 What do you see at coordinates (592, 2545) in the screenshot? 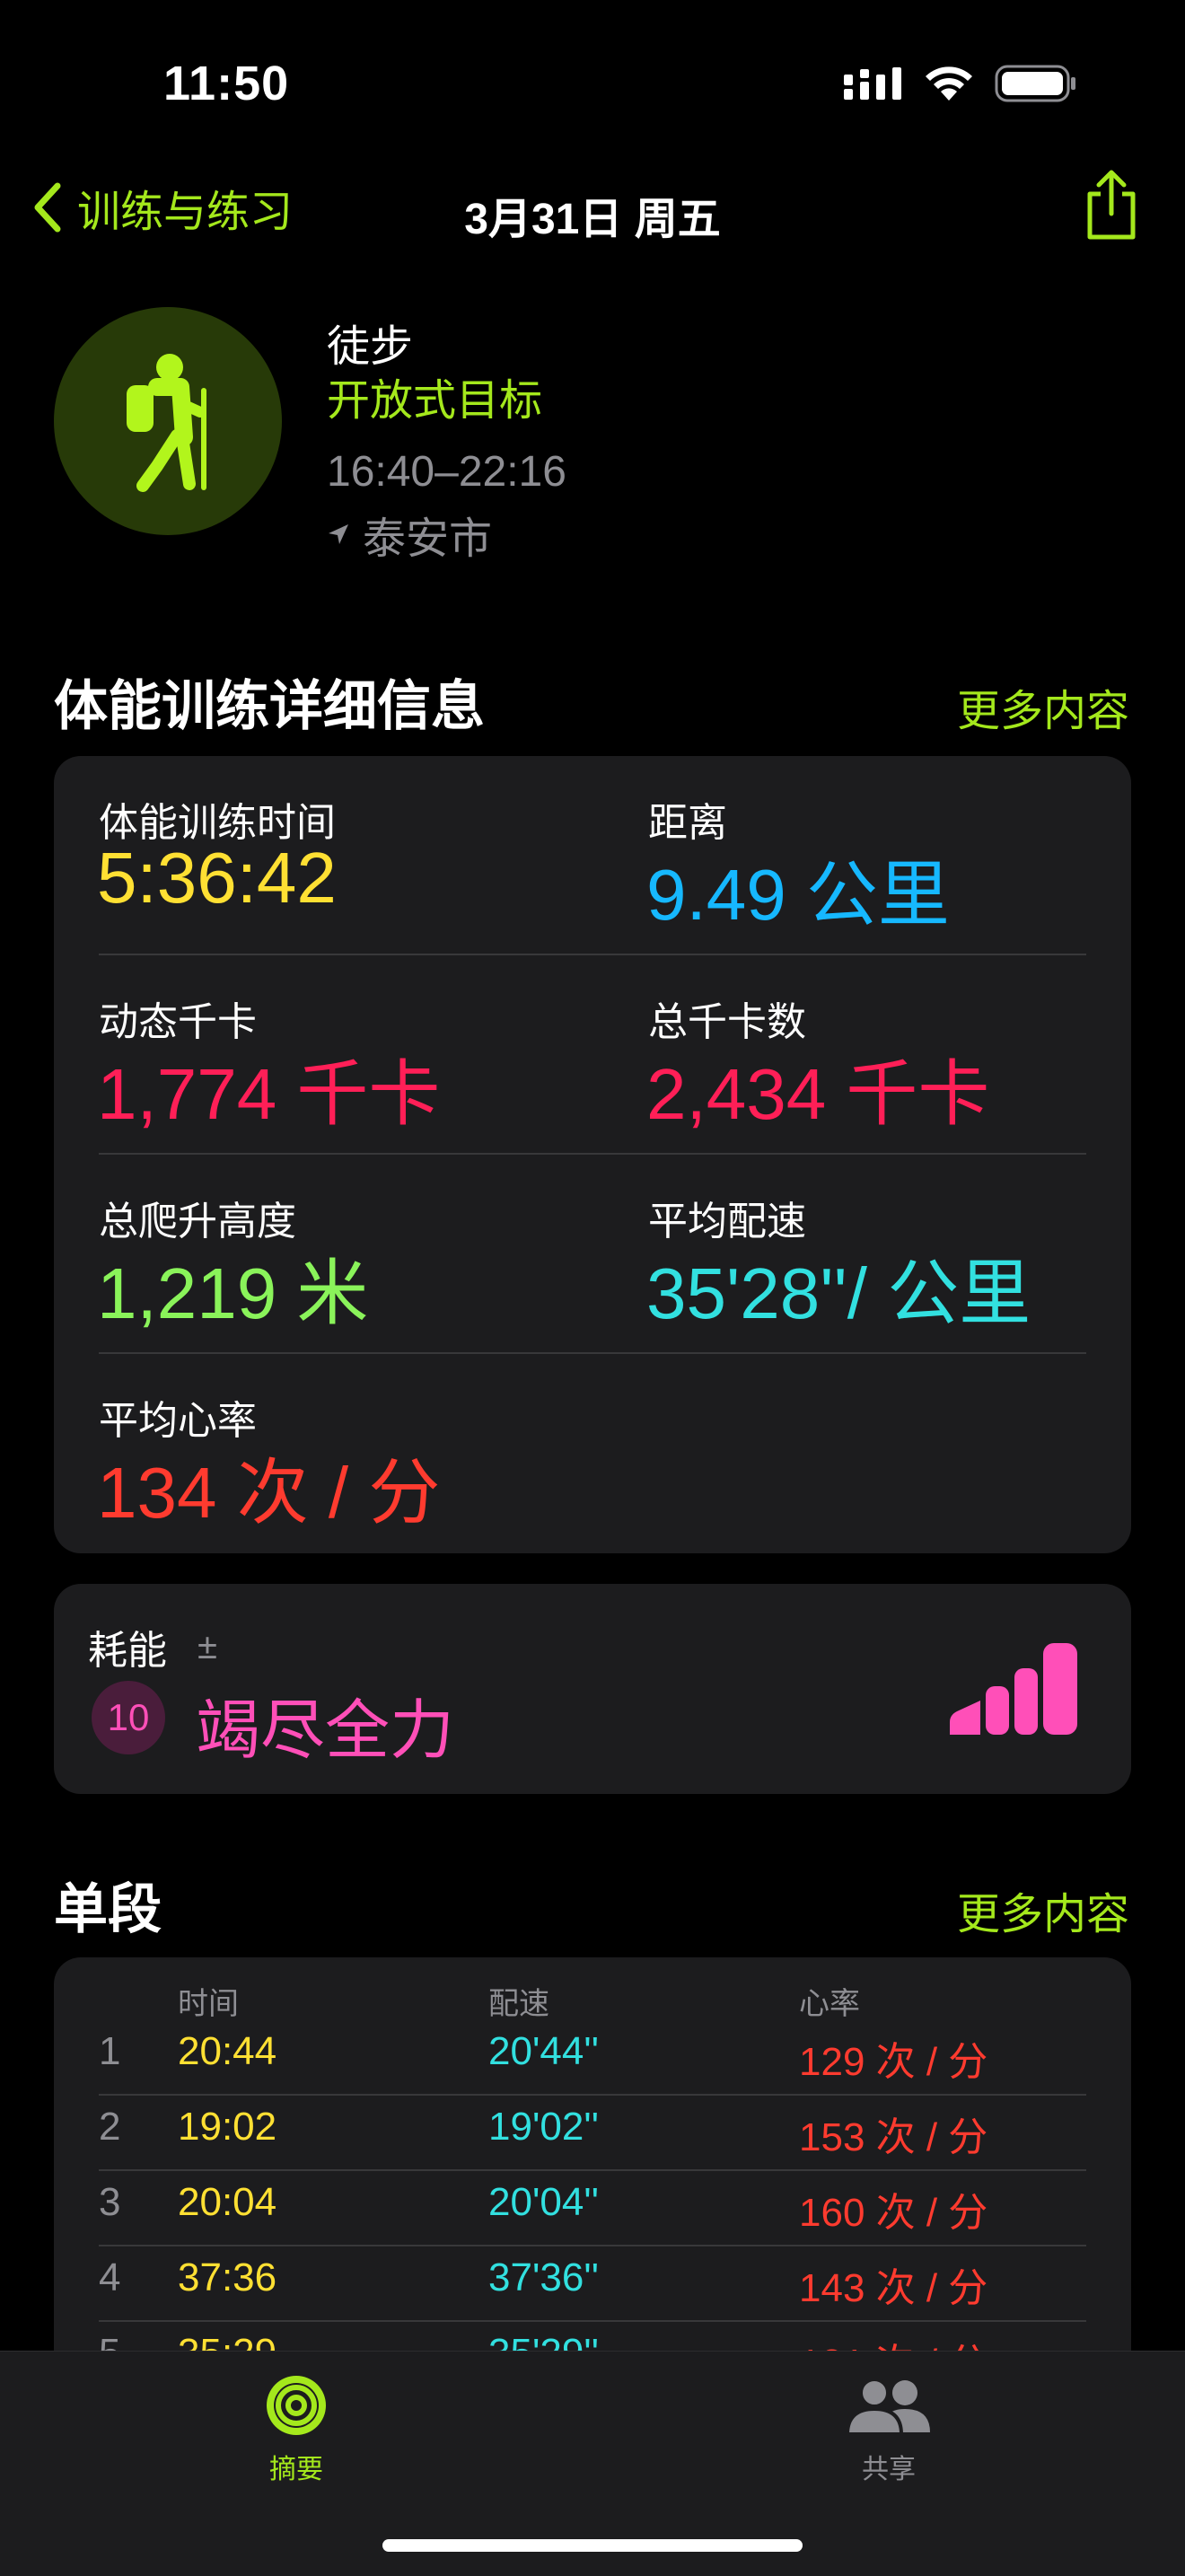
I see `home-indicator` at bounding box center [592, 2545].